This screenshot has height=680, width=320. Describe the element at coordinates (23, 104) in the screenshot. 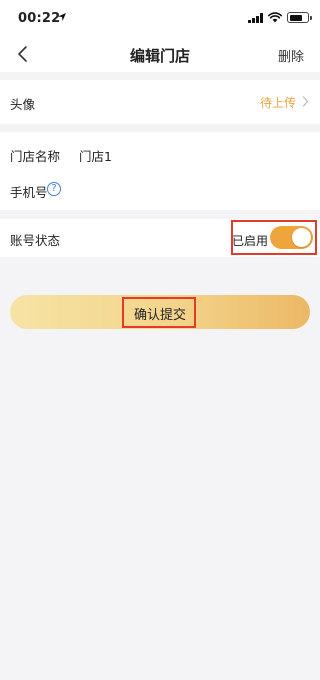

I see `avatar-label: 头像` at that location.